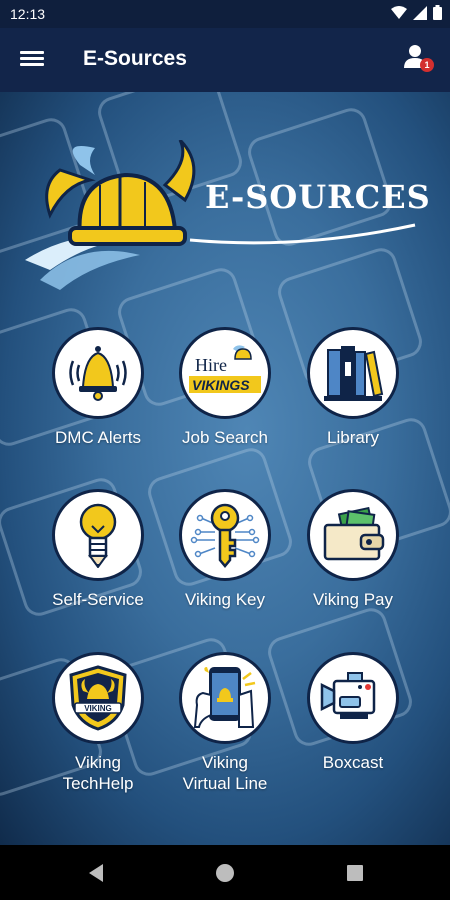  I want to click on key-icon, so click(225, 535).